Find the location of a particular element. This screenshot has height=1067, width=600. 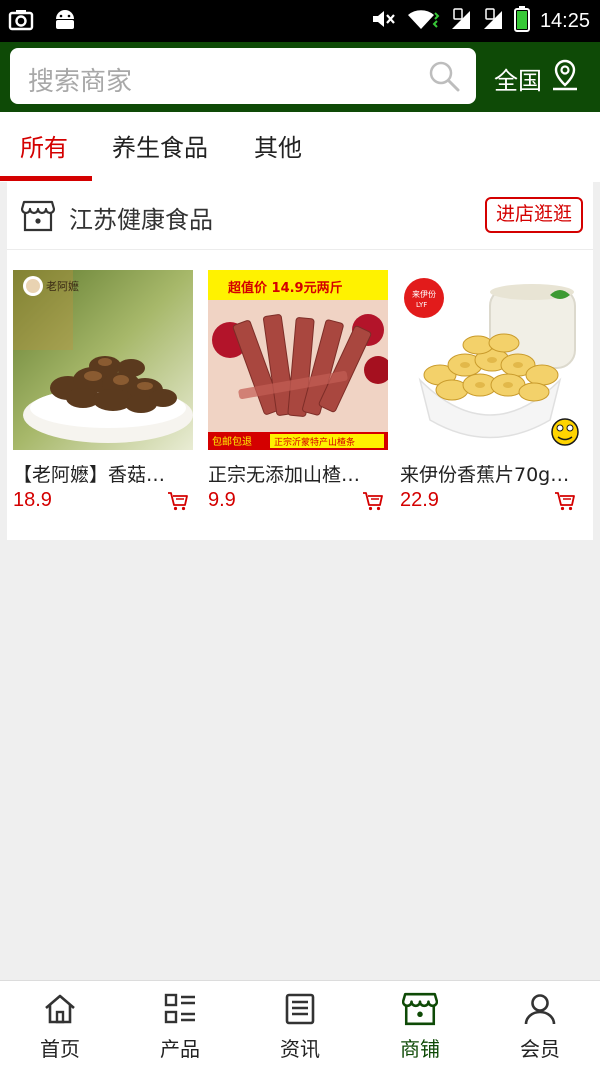

product-image-origin-text: 正宗沂蒙特产山楂条 is located at coordinates (314, 442).